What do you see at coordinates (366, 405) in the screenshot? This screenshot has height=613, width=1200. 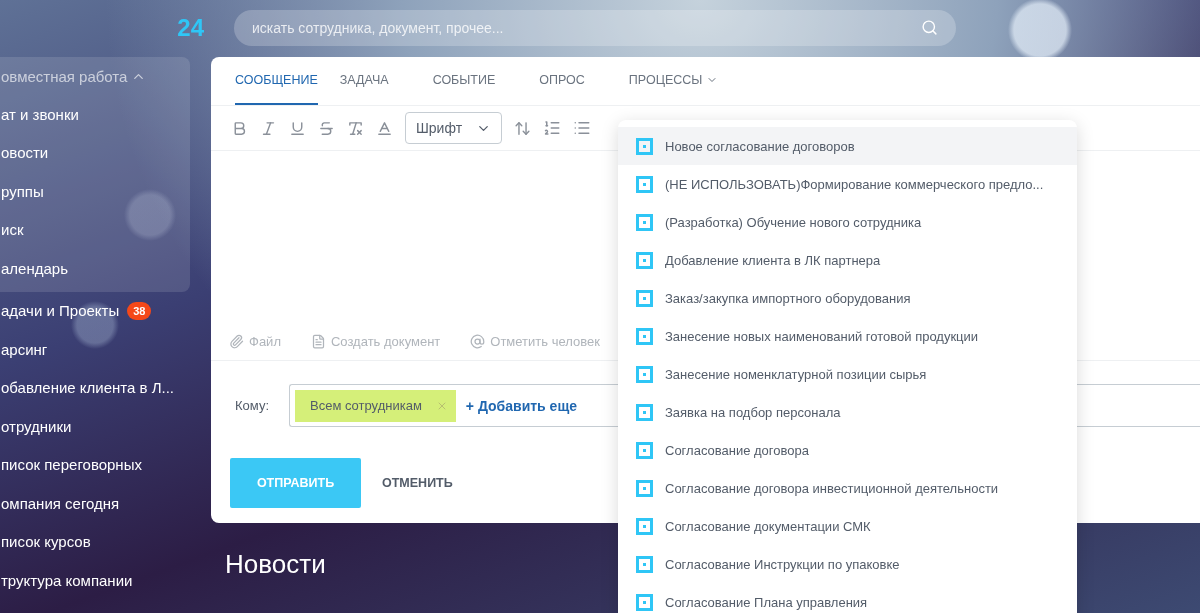 I see `recipient-tag-label: Всем сотрудникам` at bounding box center [366, 405].